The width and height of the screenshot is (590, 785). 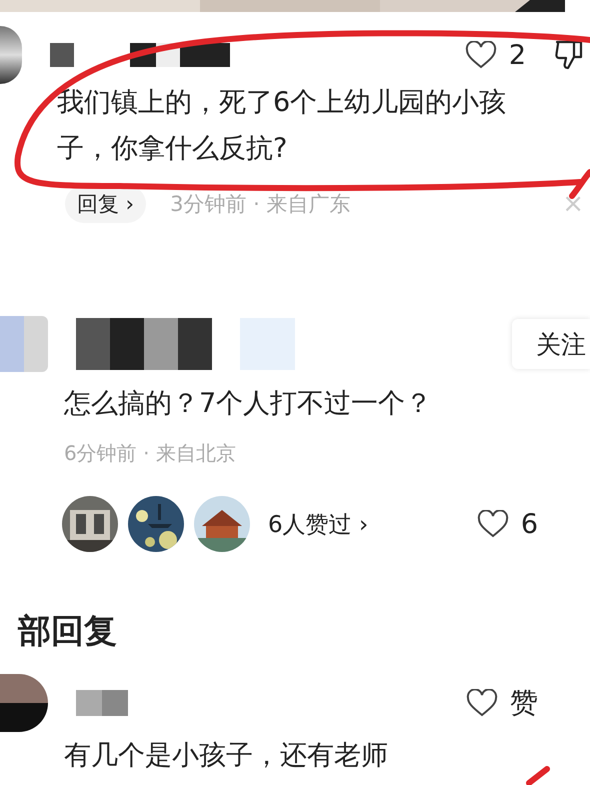 I want to click on comment-text: 有几个是小孩子，还有老师, so click(x=226, y=756).